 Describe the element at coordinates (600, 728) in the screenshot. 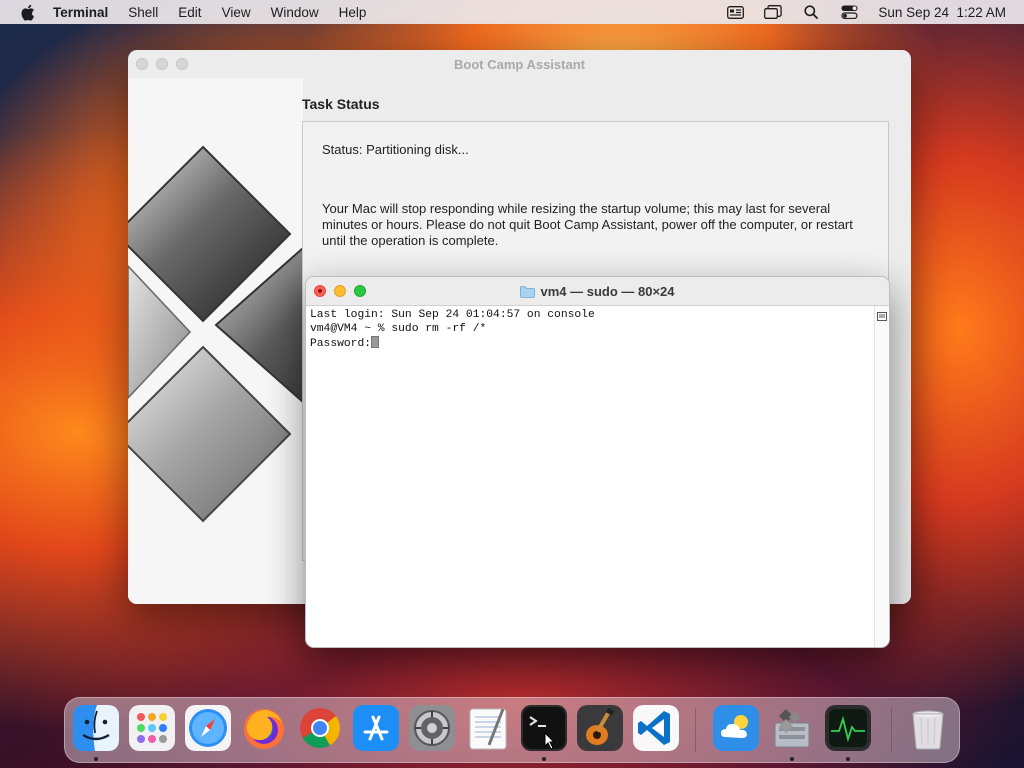

I see `dock-garageband-icon` at that location.